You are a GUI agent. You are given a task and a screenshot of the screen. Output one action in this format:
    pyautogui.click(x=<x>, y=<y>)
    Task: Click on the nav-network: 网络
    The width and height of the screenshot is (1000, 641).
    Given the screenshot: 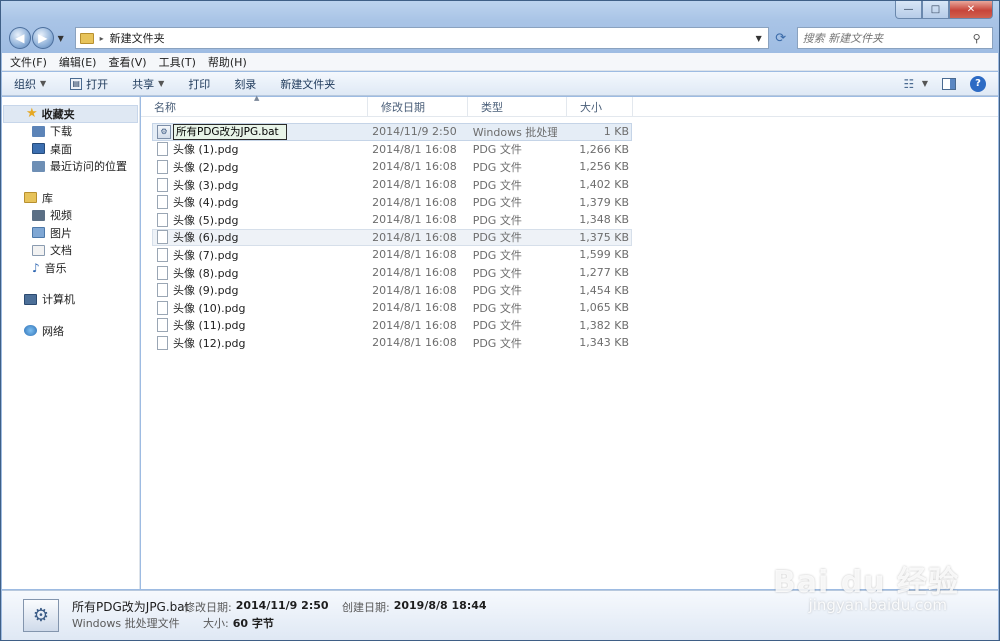 What is the action you would take?
    pyautogui.click(x=70, y=331)
    